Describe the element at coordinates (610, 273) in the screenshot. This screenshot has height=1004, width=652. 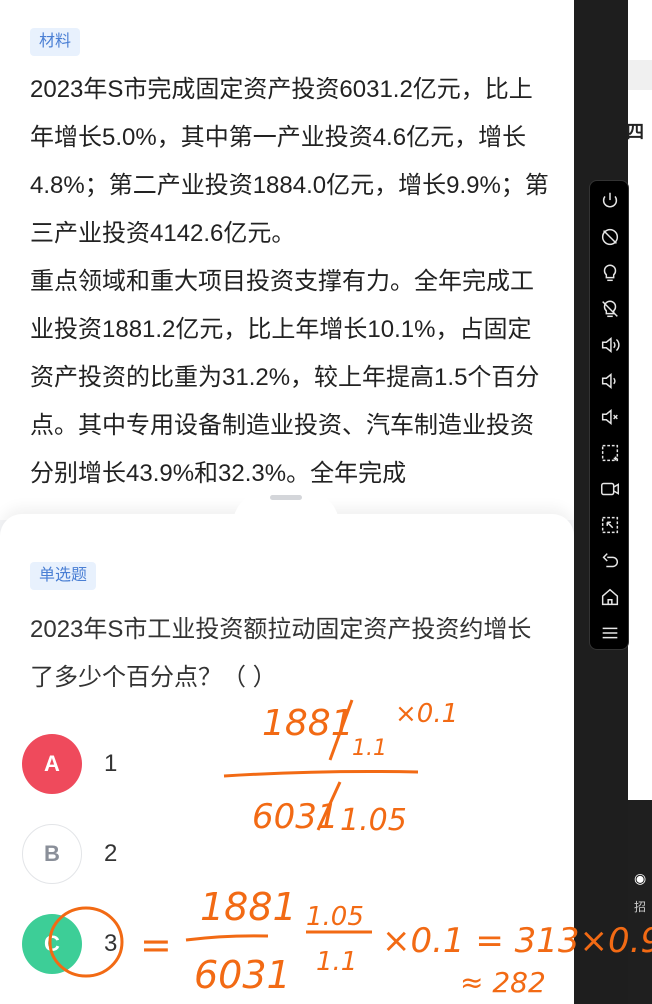
I see `bulb-icon` at that location.